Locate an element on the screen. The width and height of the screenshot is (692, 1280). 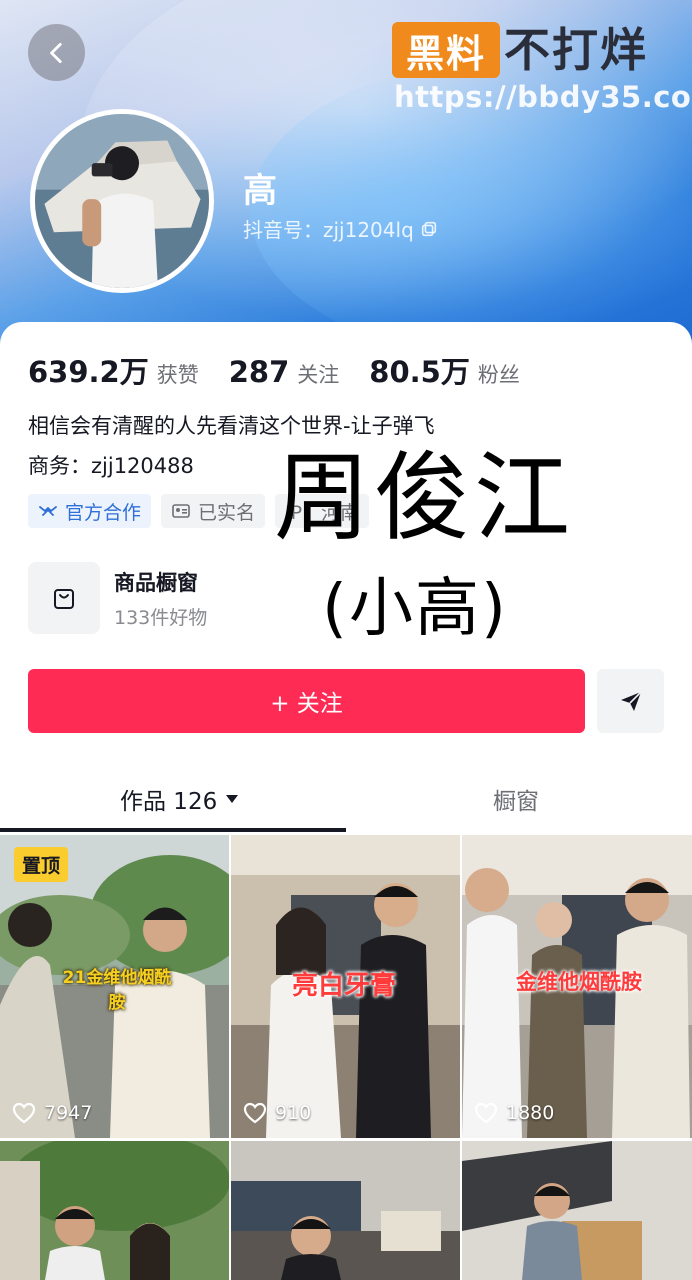
video-caption: 金维他烟酰胺 is located at coordinates (579, 982).